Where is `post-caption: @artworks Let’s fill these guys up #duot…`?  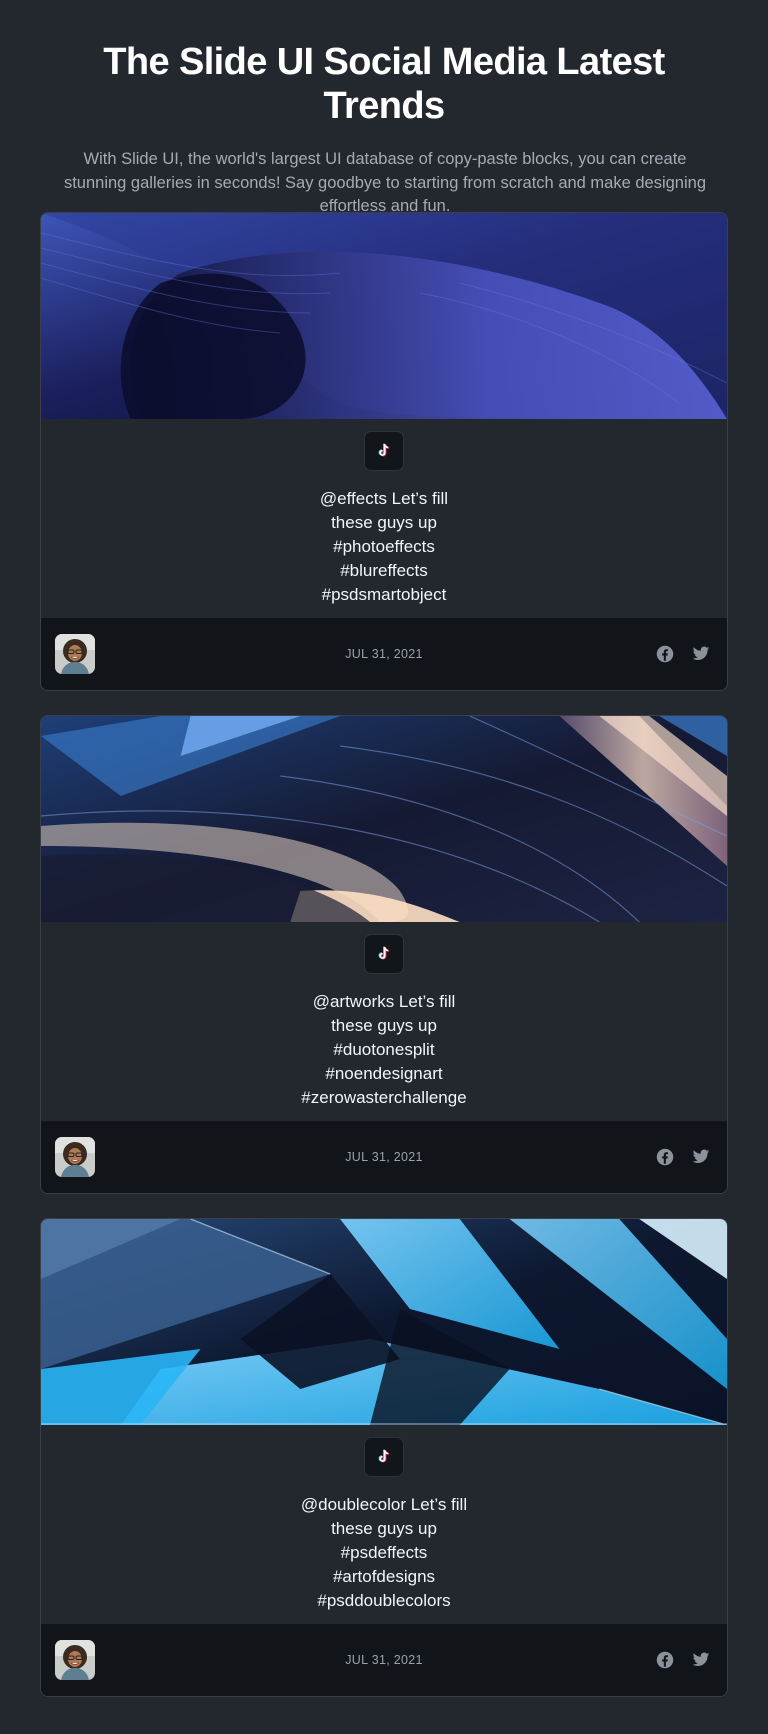 post-caption: @artworks Let’s fill these guys up #duot… is located at coordinates (384, 1050).